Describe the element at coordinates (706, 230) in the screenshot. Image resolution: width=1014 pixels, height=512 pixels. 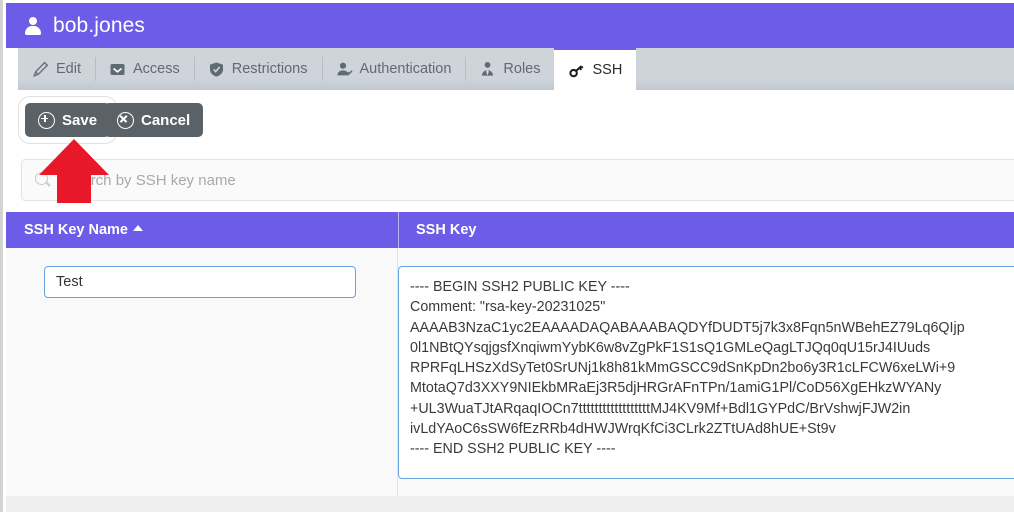
I see `column-header-ssh-key: SSH Key` at that location.